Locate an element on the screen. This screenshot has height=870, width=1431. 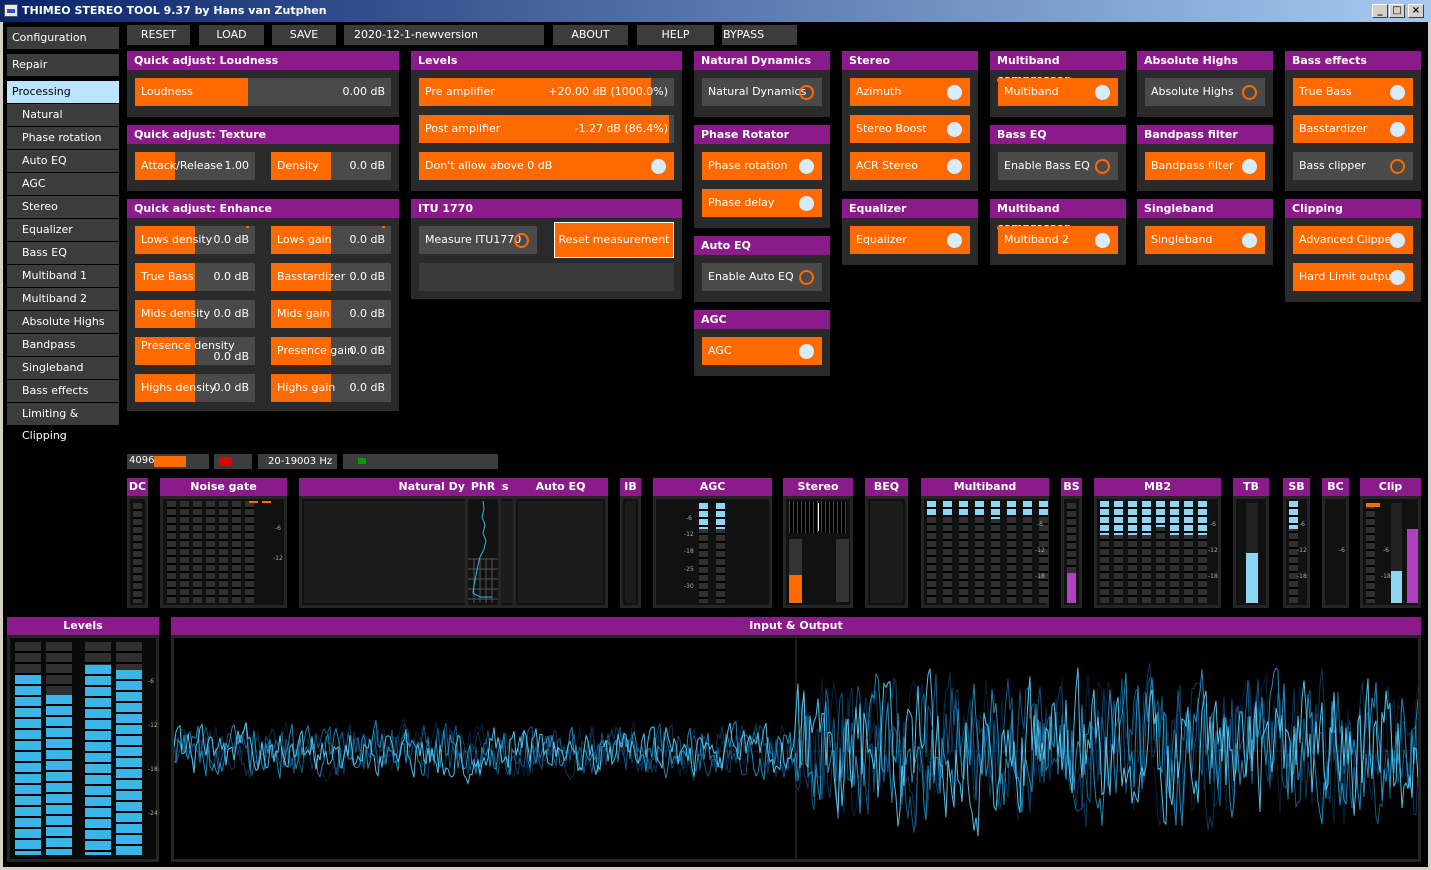
mids-density-slider: Mids density 0.0 dB is located at coordinates (195, 314).